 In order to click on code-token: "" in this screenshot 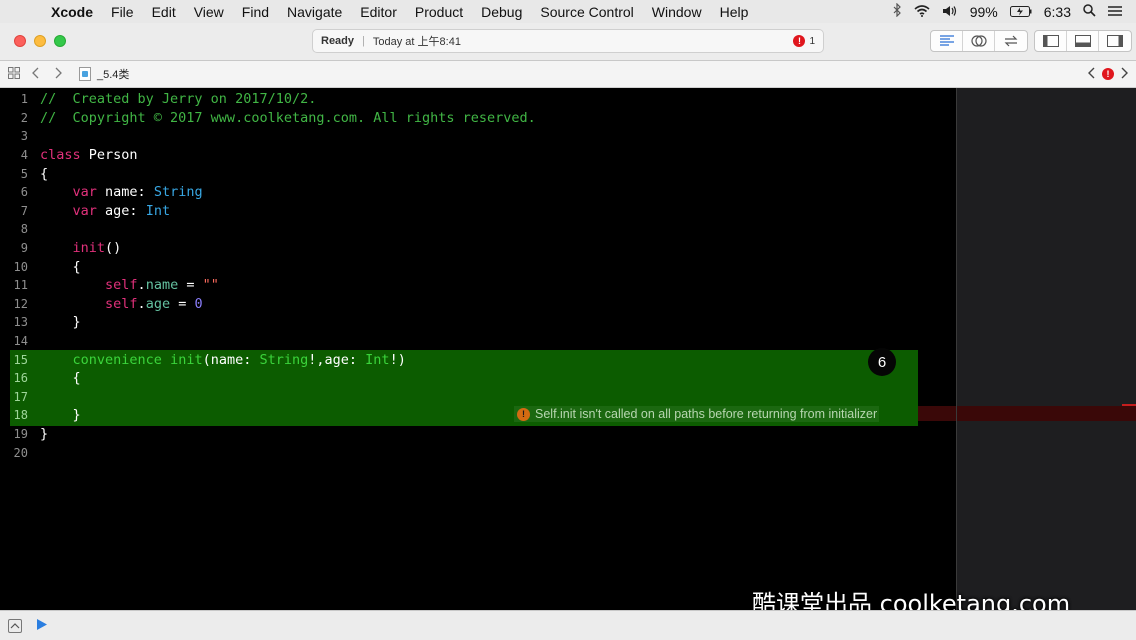, I will do `click(210, 285)`.